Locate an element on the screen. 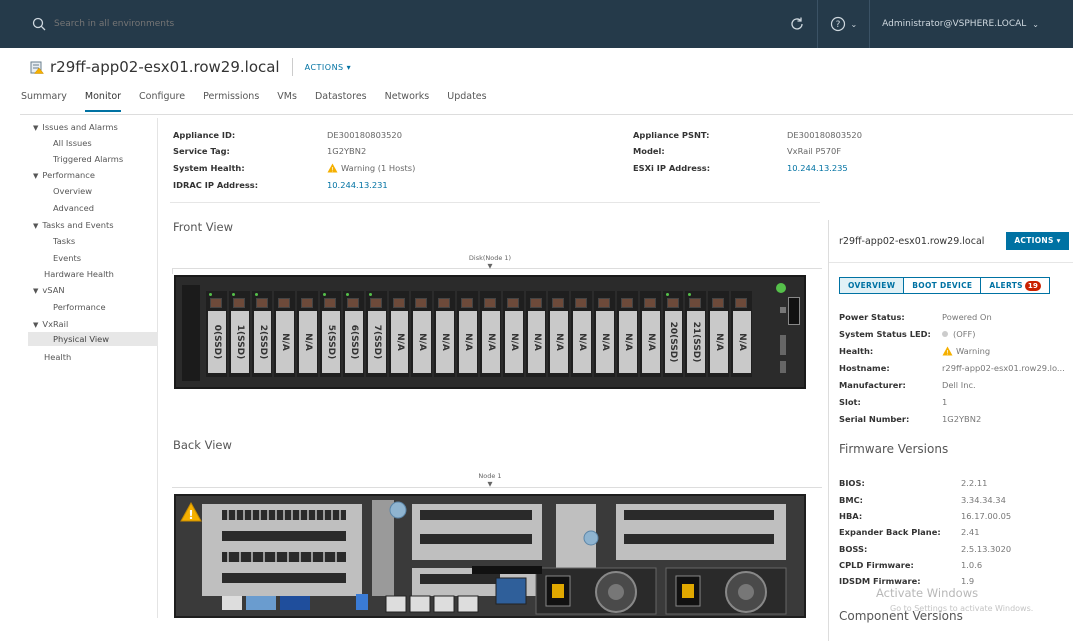 The height and width of the screenshot is (641, 1073). disk-bay: 2(SSD) is located at coordinates (262, 334).